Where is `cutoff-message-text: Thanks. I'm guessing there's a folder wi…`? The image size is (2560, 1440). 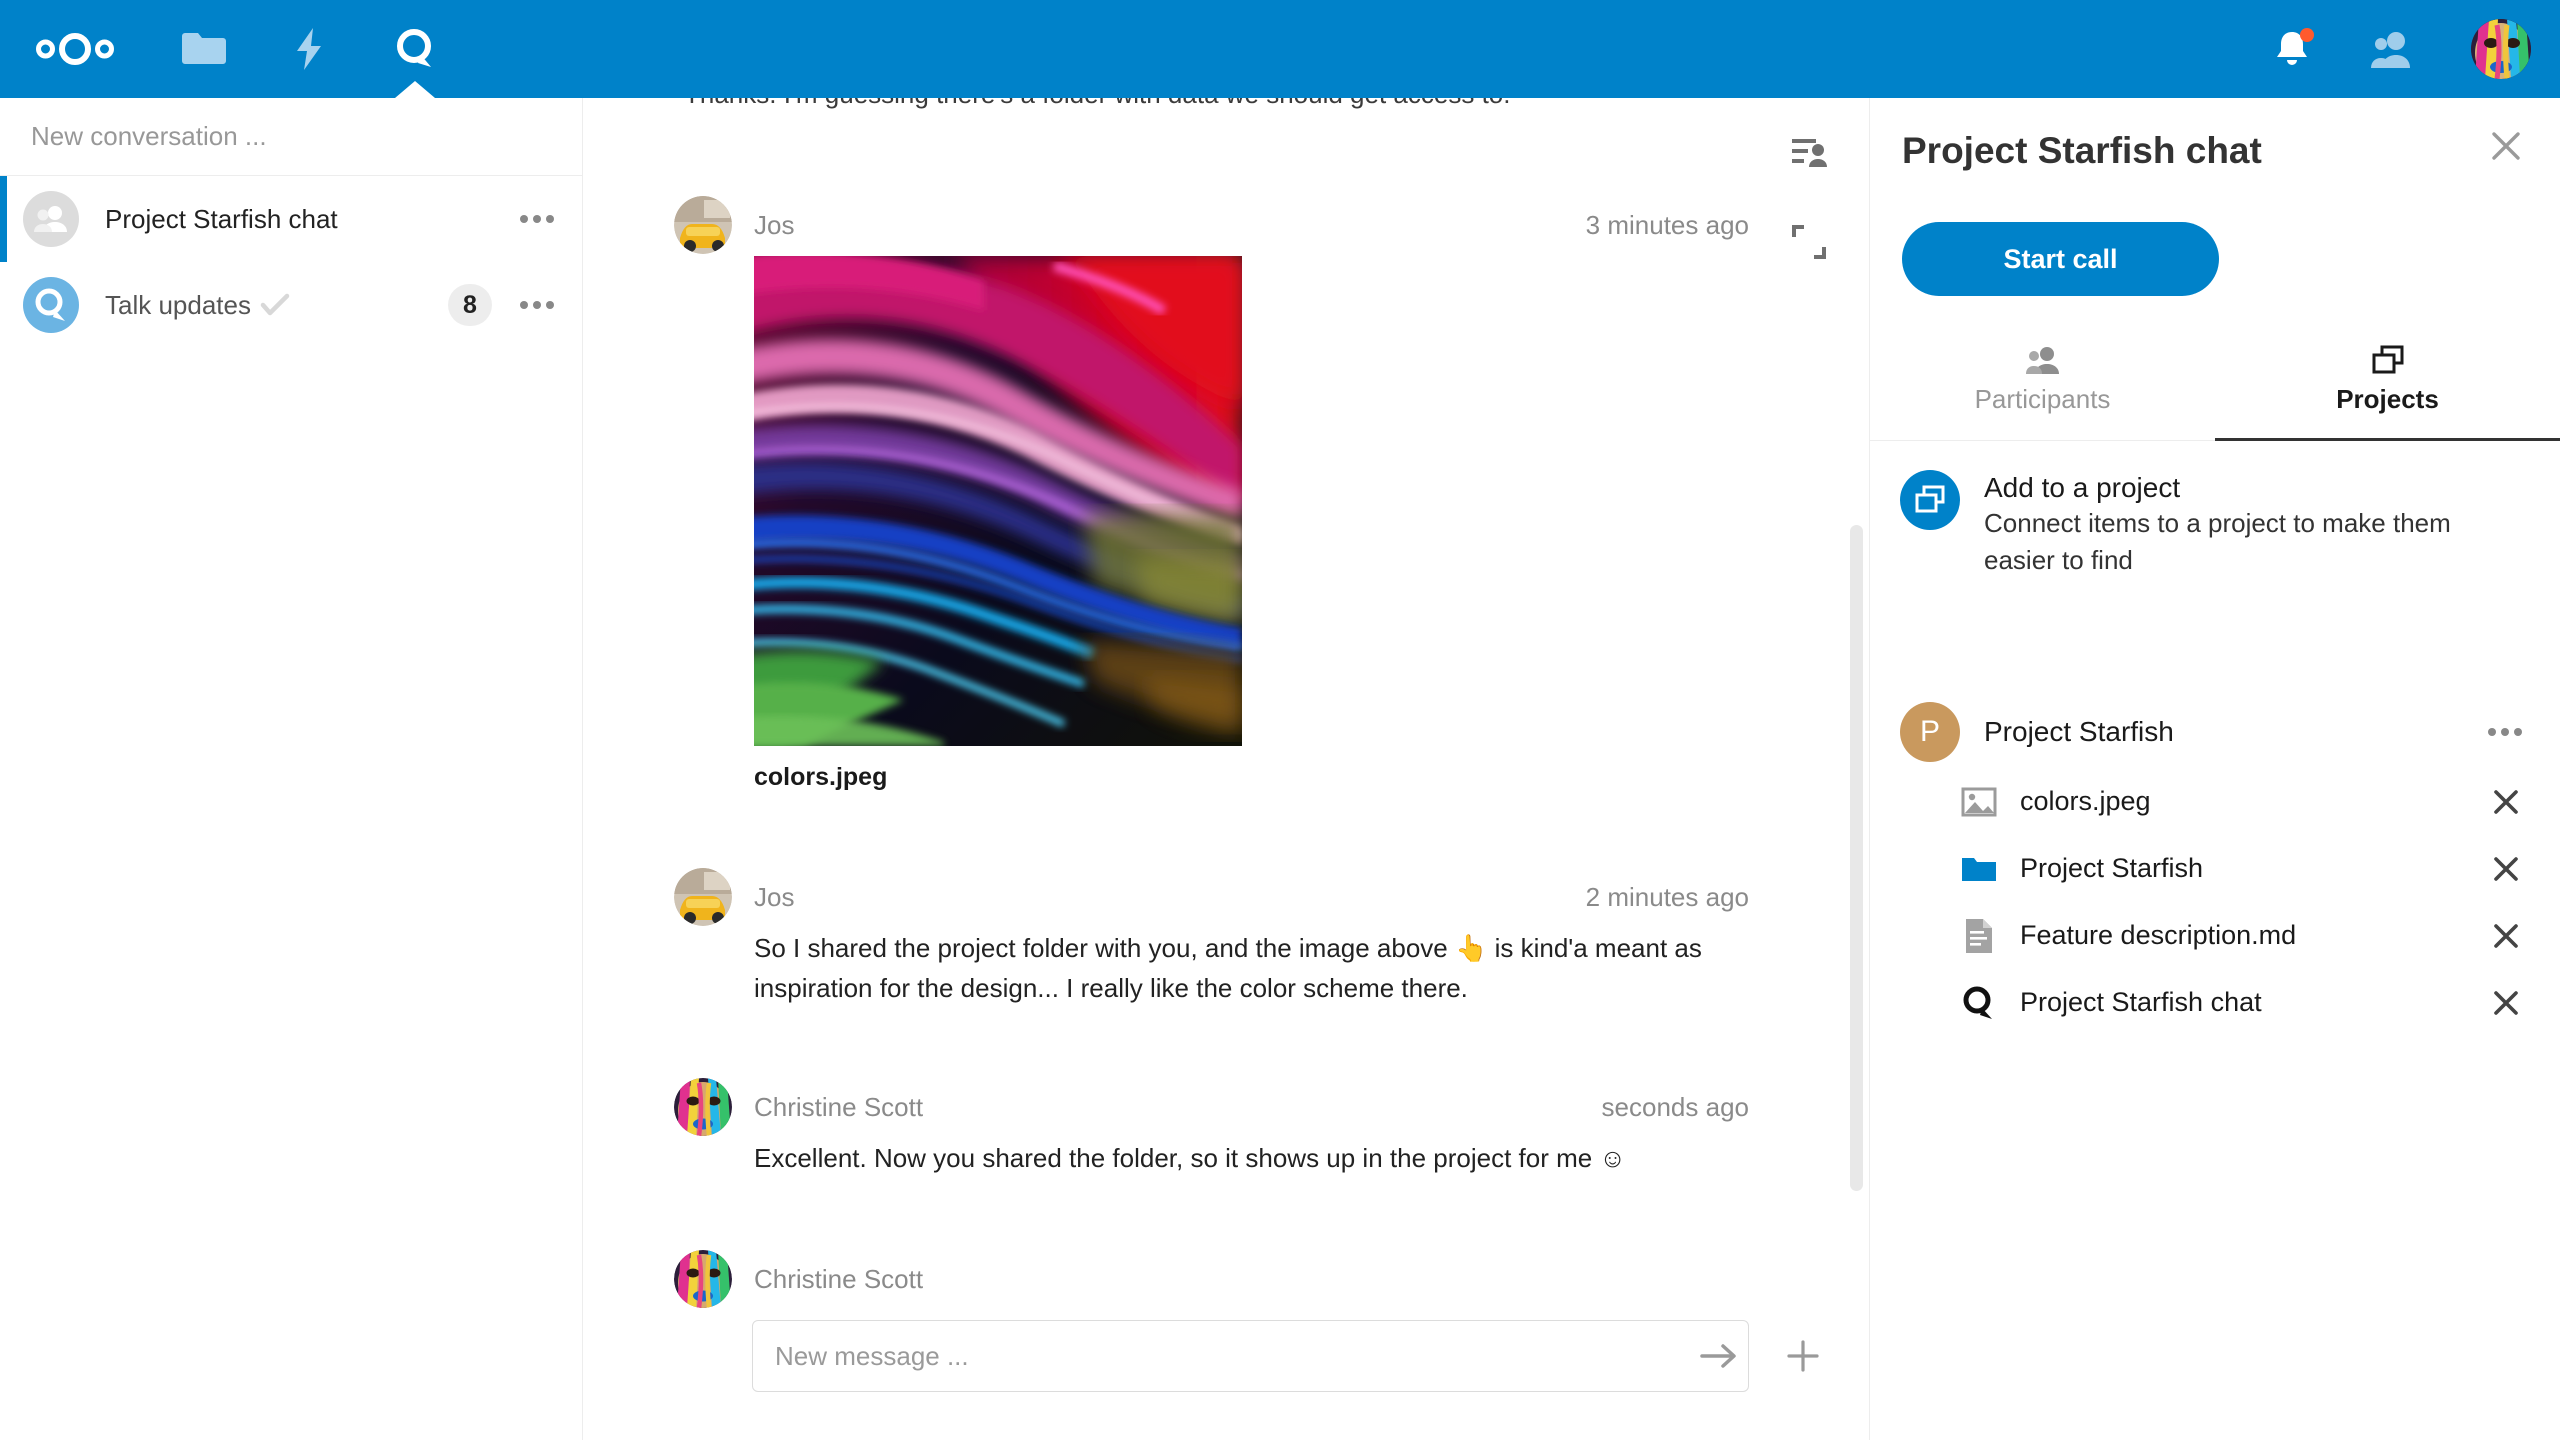 cutoff-message-text: Thanks. I'm guessing there's a folder wi… is located at coordinates (1097, 106).